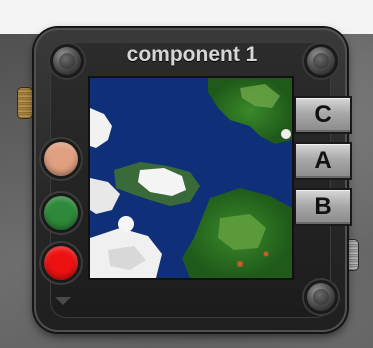 This screenshot has width=373, height=348. I want to click on button-c: C, so click(323, 115).